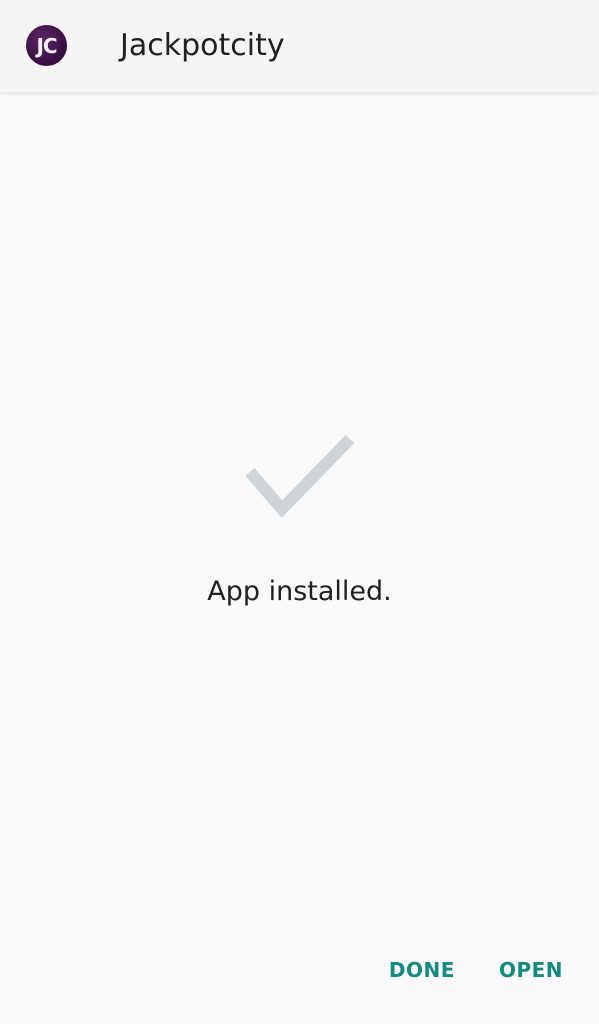 This screenshot has width=599, height=1024. Describe the element at coordinates (202, 45) in the screenshot. I see `app-title: Jackpotcity` at that location.